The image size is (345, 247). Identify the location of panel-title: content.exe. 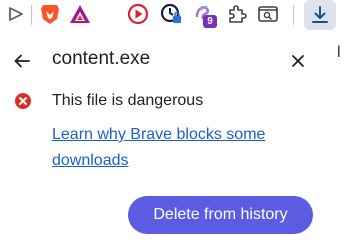
(101, 58).